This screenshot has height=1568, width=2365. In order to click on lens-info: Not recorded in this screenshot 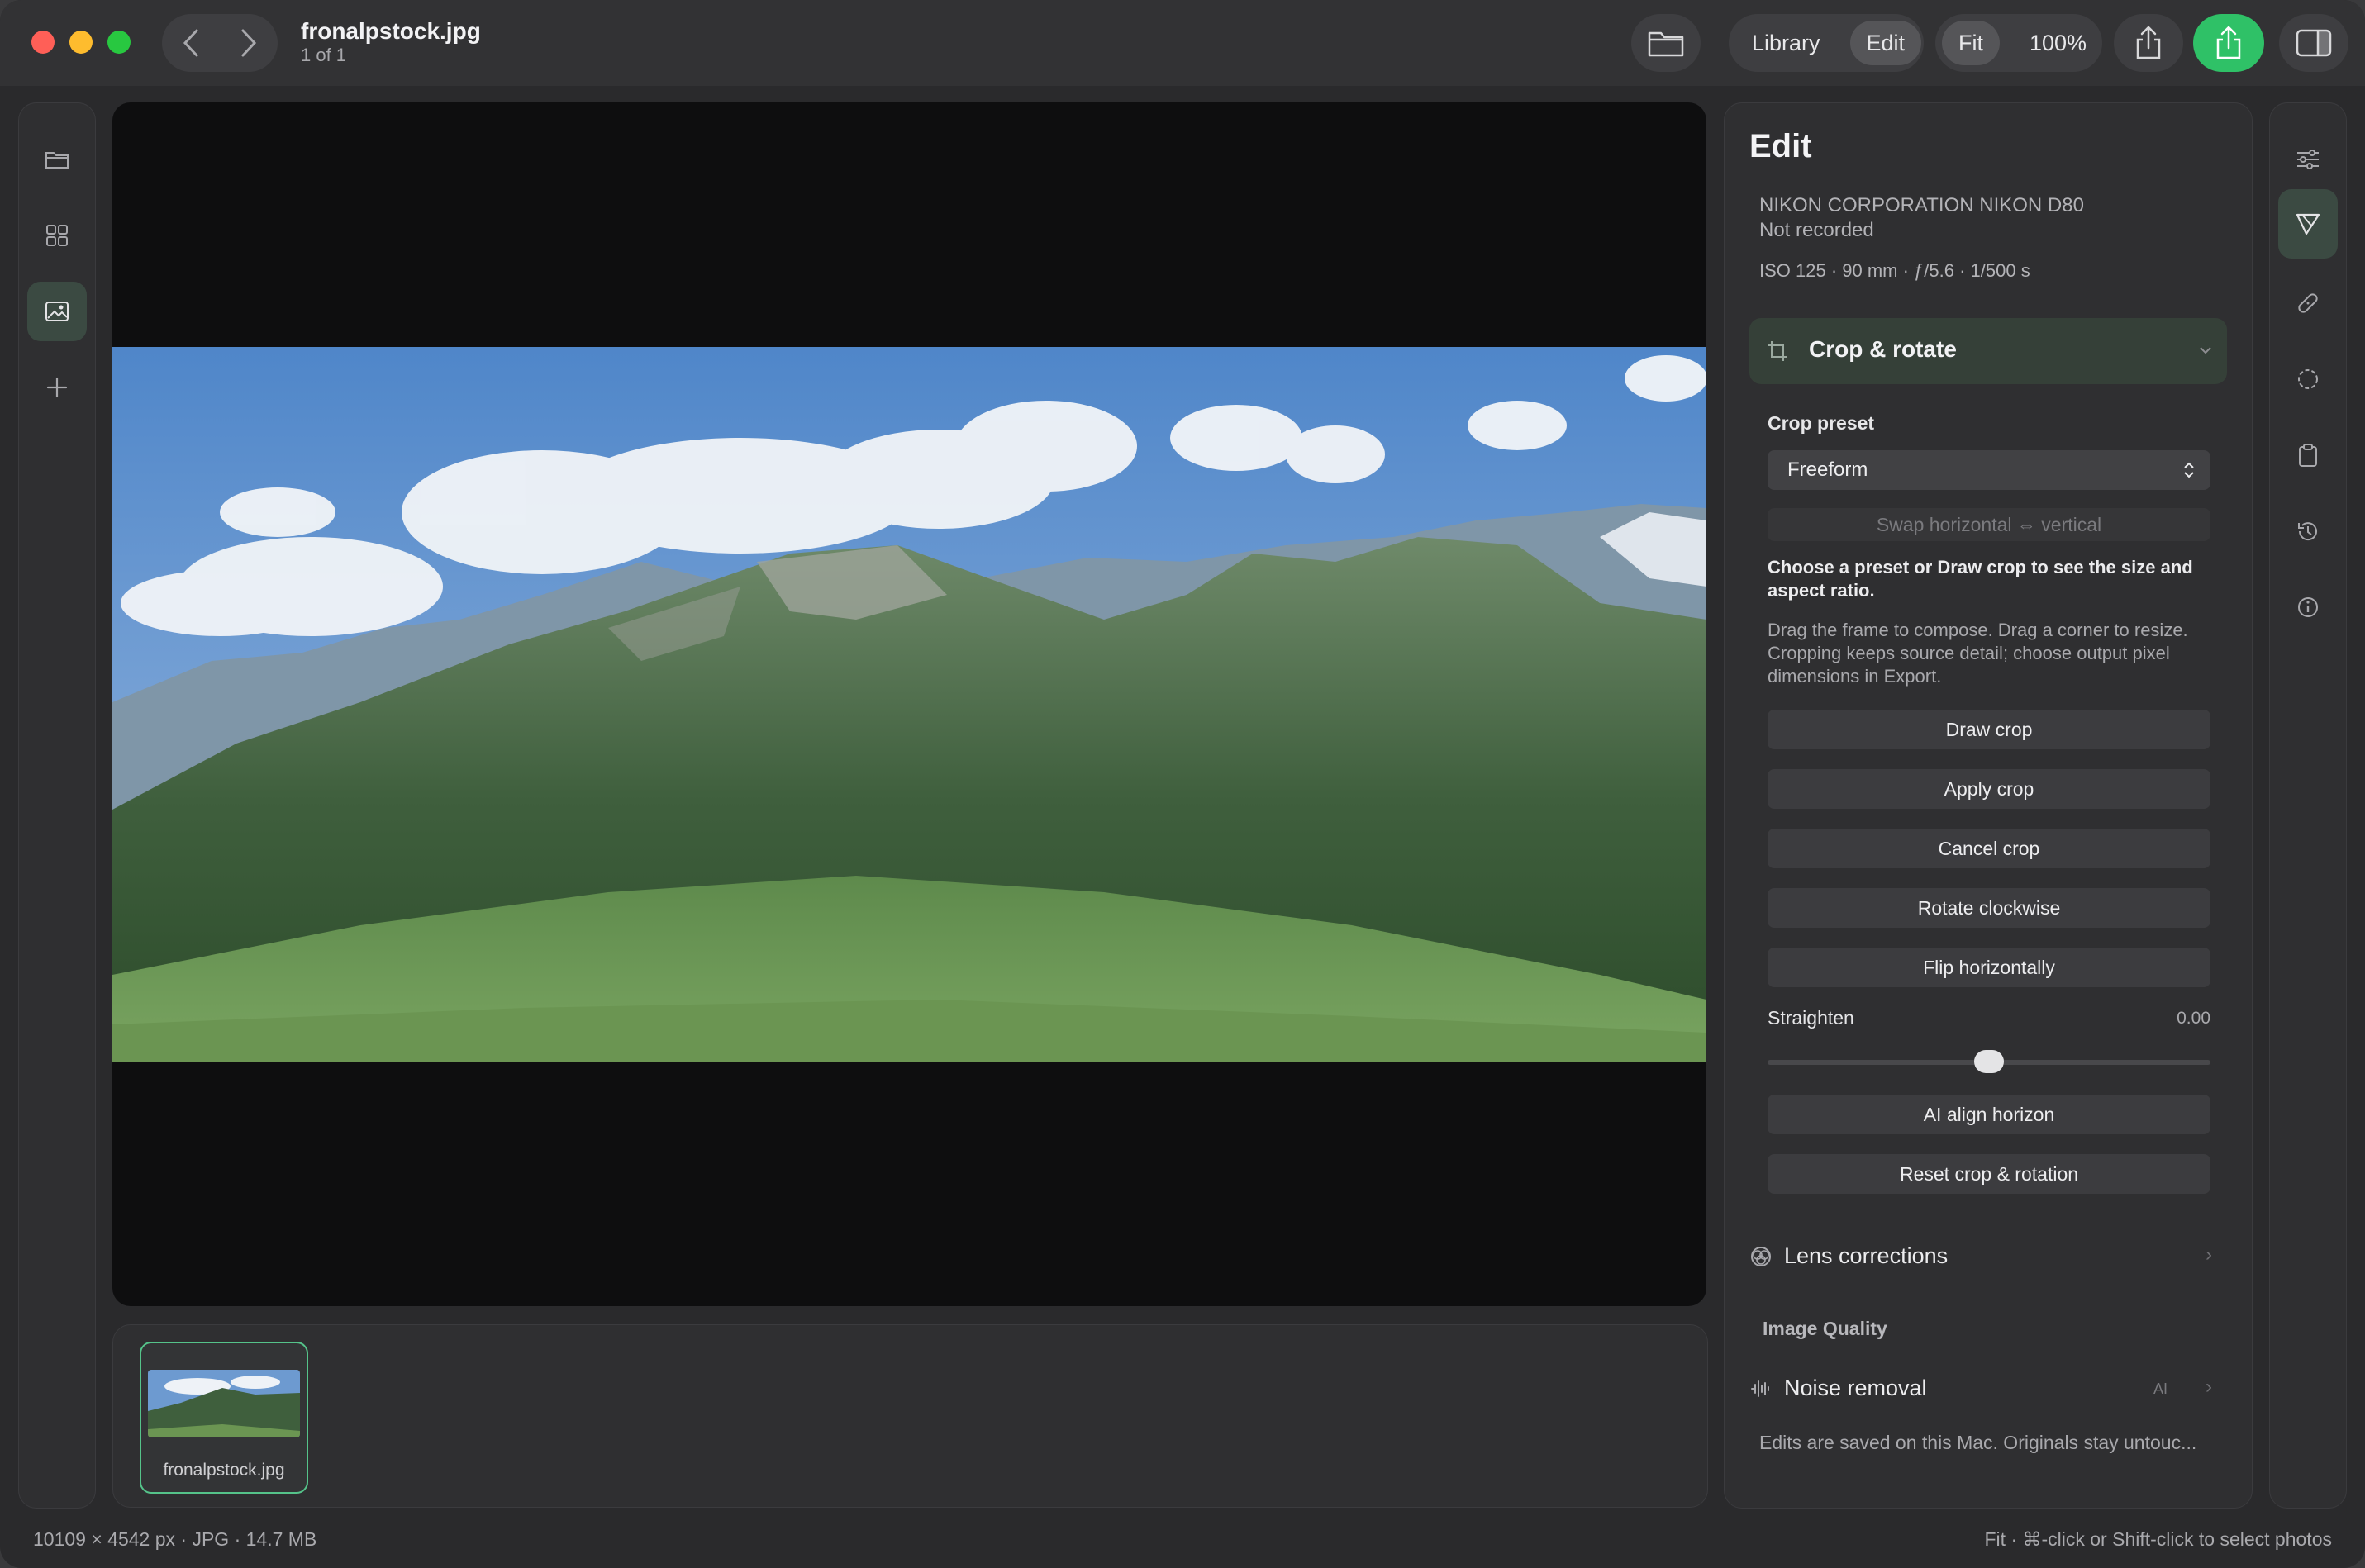, I will do `click(1816, 230)`.